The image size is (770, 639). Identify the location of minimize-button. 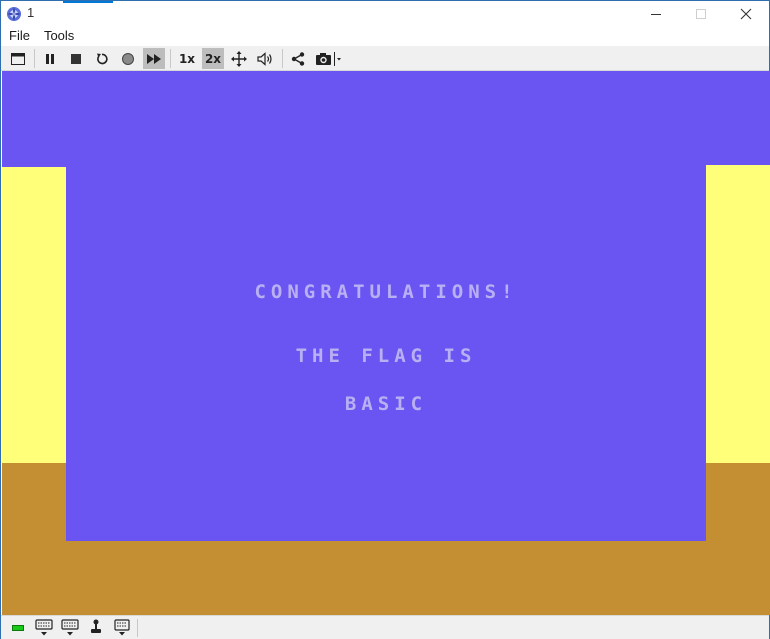
(656, 13).